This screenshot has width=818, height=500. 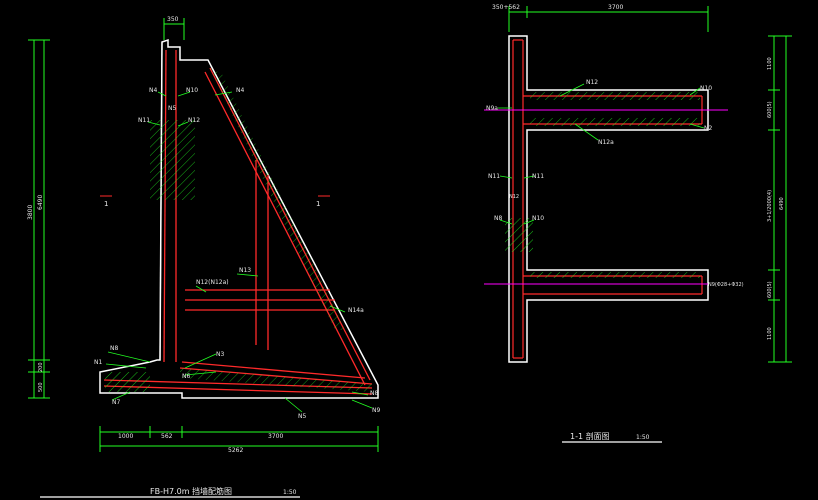 What do you see at coordinates (98, 362) in the screenshot?
I see `label-N1: N1` at bounding box center [98, 362].